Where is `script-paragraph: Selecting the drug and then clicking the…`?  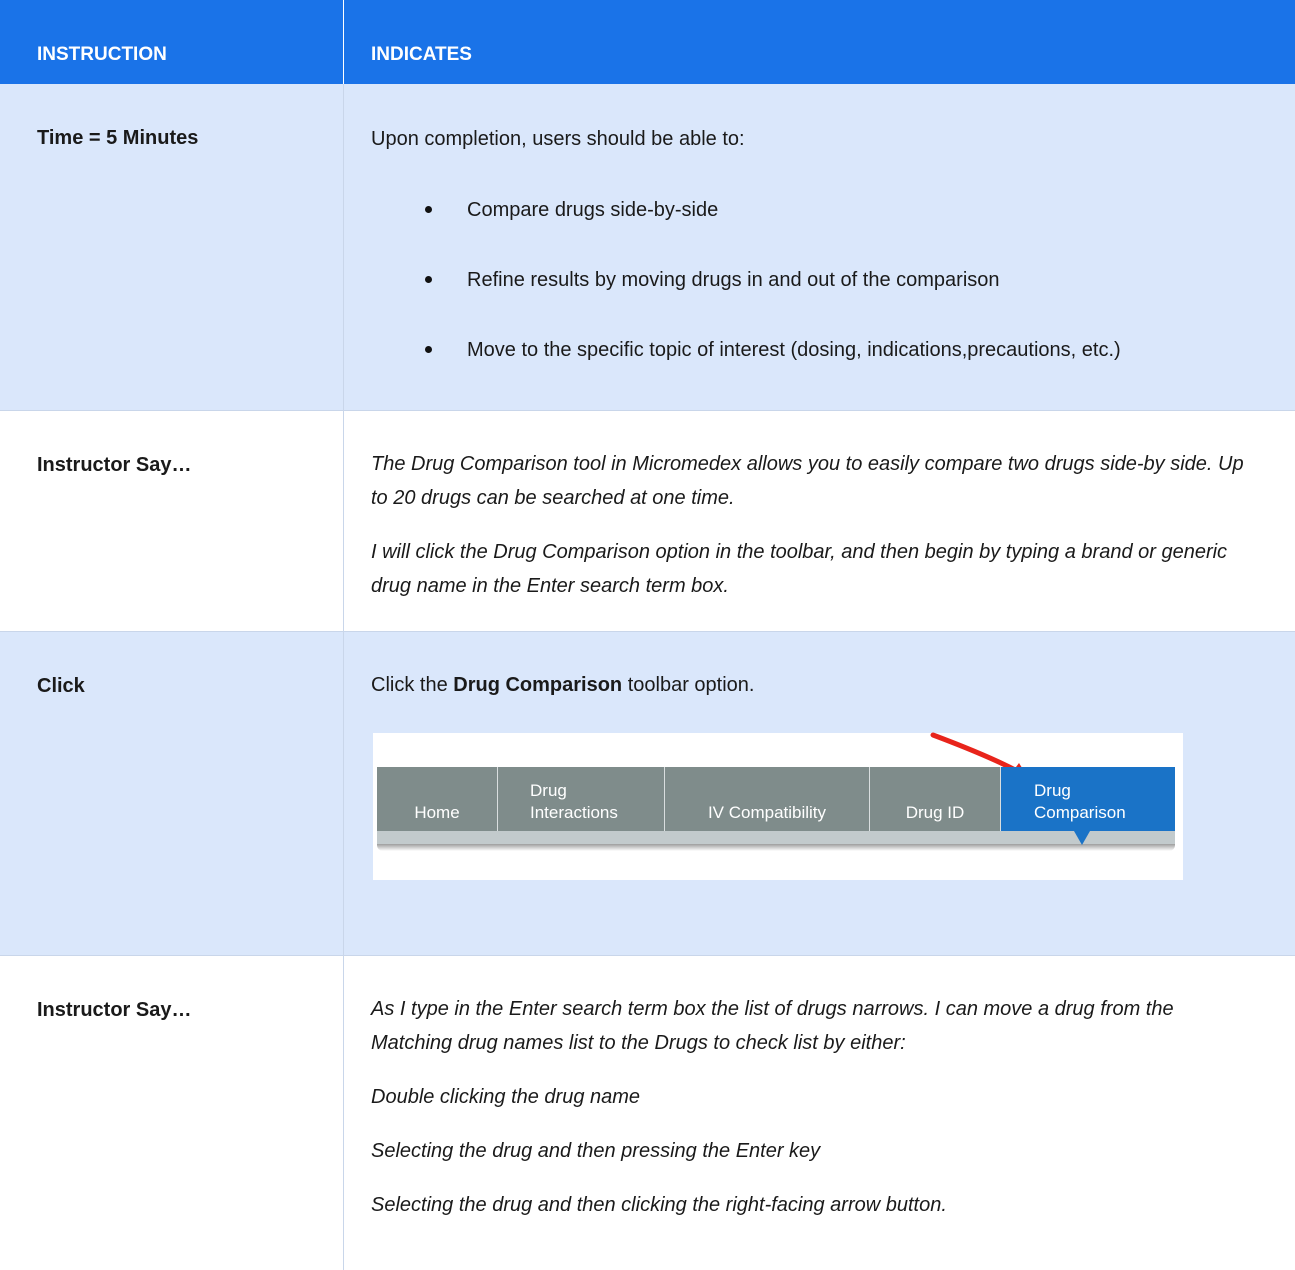 script-paragraph: Selecting the drug and then clicking the… is located at coordinates (659, 1205).